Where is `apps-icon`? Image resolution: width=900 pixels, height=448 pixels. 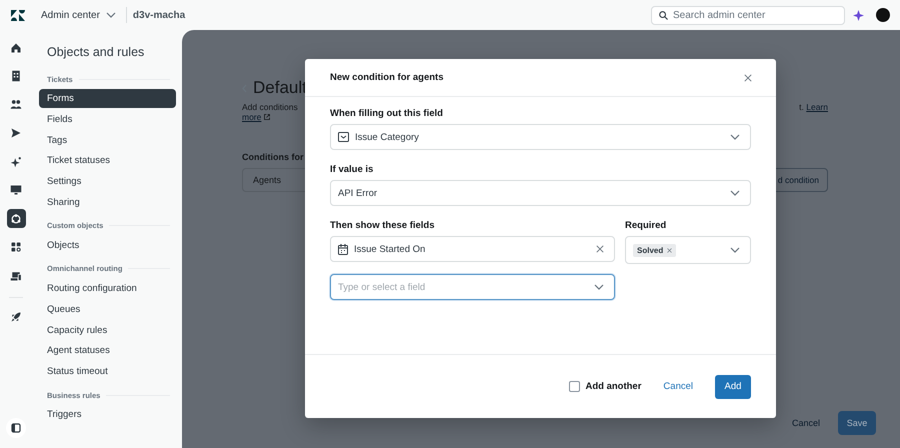 apps-icon is located at coordinates (16, 247).